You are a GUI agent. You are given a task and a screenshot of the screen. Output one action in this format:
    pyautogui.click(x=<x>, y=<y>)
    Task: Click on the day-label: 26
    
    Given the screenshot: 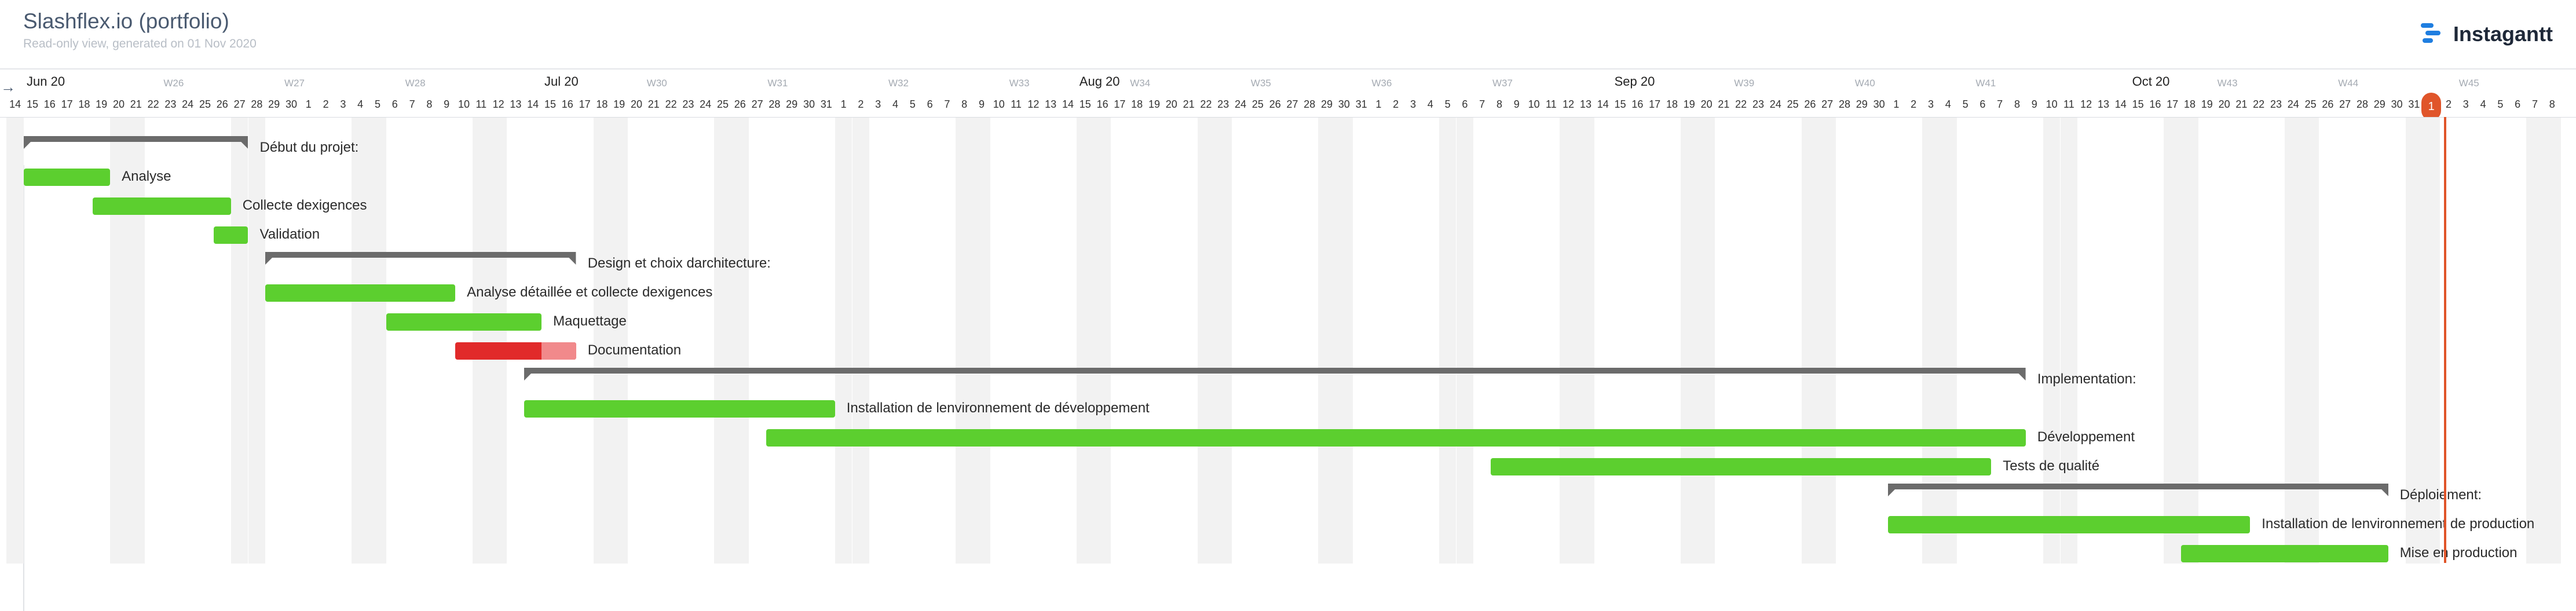 What is the action you would take?
    pyautogui.click(x=1275, y=104)
    